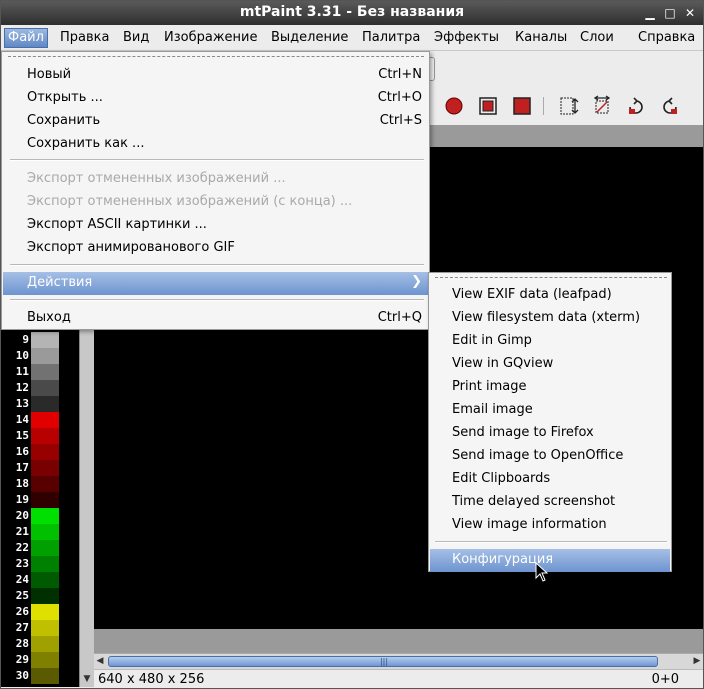  What do you see at coordinates (670, 106) in the screenshot?
I see `rotate-anticlockwise-icon` at bounding box center [670, 106].